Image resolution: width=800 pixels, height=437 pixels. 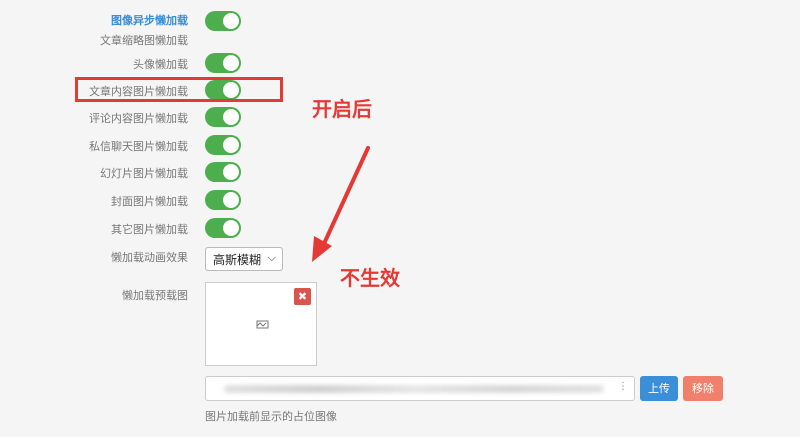 What do you see at coordinates (659, 388) in the screenshot?
I see `upload-button: 上传` at bounding box center [659, 388].